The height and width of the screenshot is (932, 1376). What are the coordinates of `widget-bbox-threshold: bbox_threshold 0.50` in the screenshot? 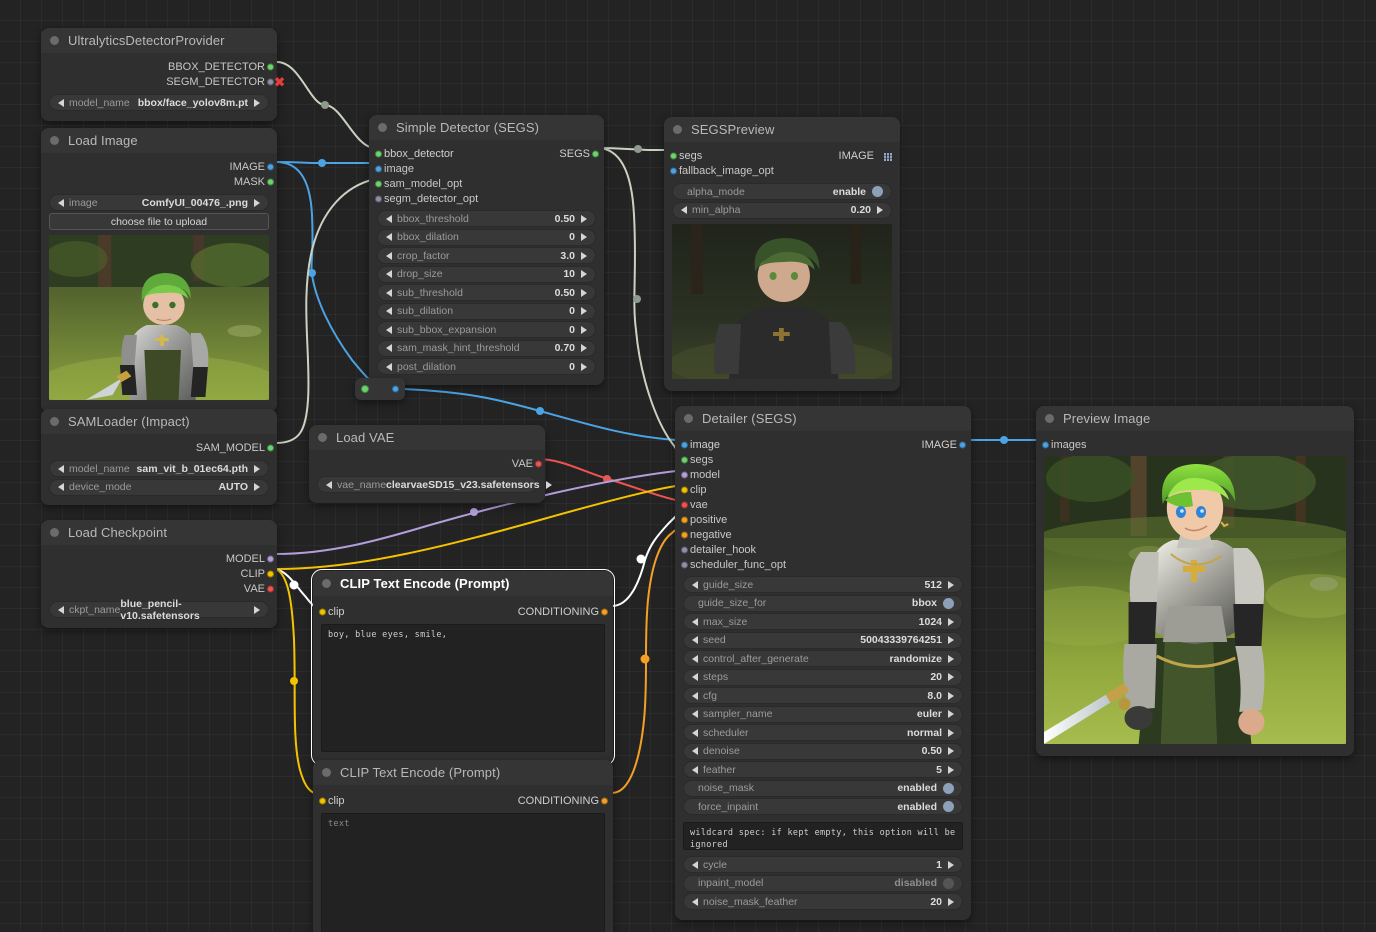 It's located at (486, 218).